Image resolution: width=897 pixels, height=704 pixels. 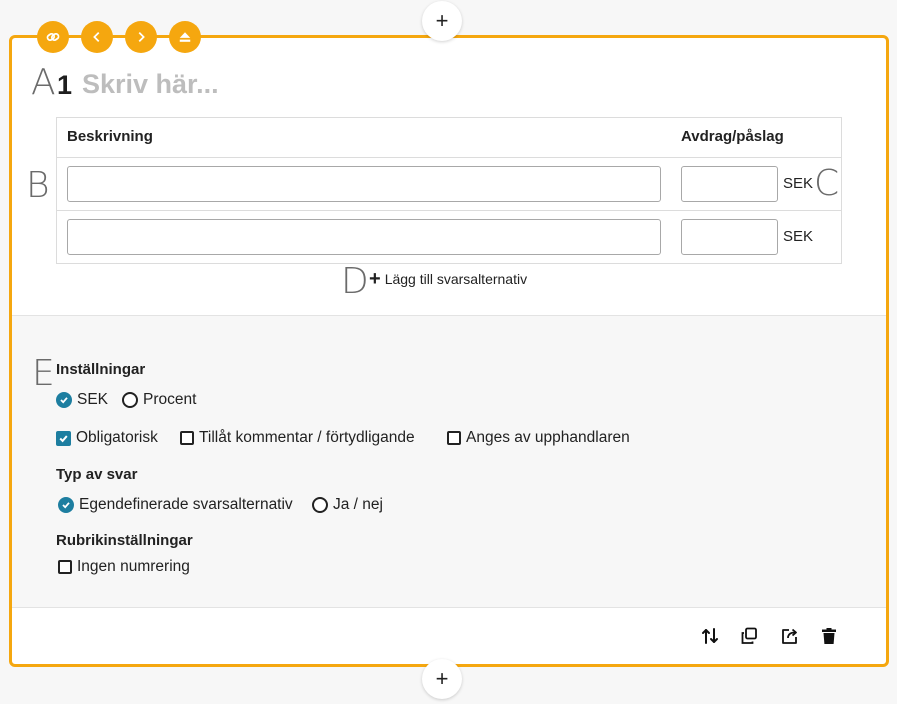 I want to click on copy-icon, so click(x=749, y=635).